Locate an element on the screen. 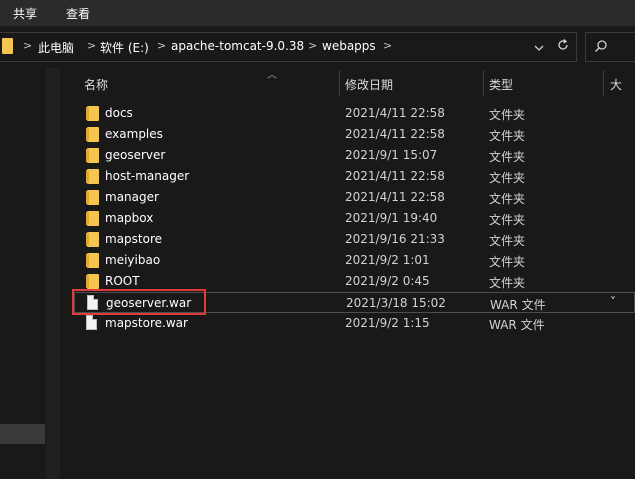  file-row: mapstore 2021/9/16 21:33 文件夹 is located at coordinates (354, 239).